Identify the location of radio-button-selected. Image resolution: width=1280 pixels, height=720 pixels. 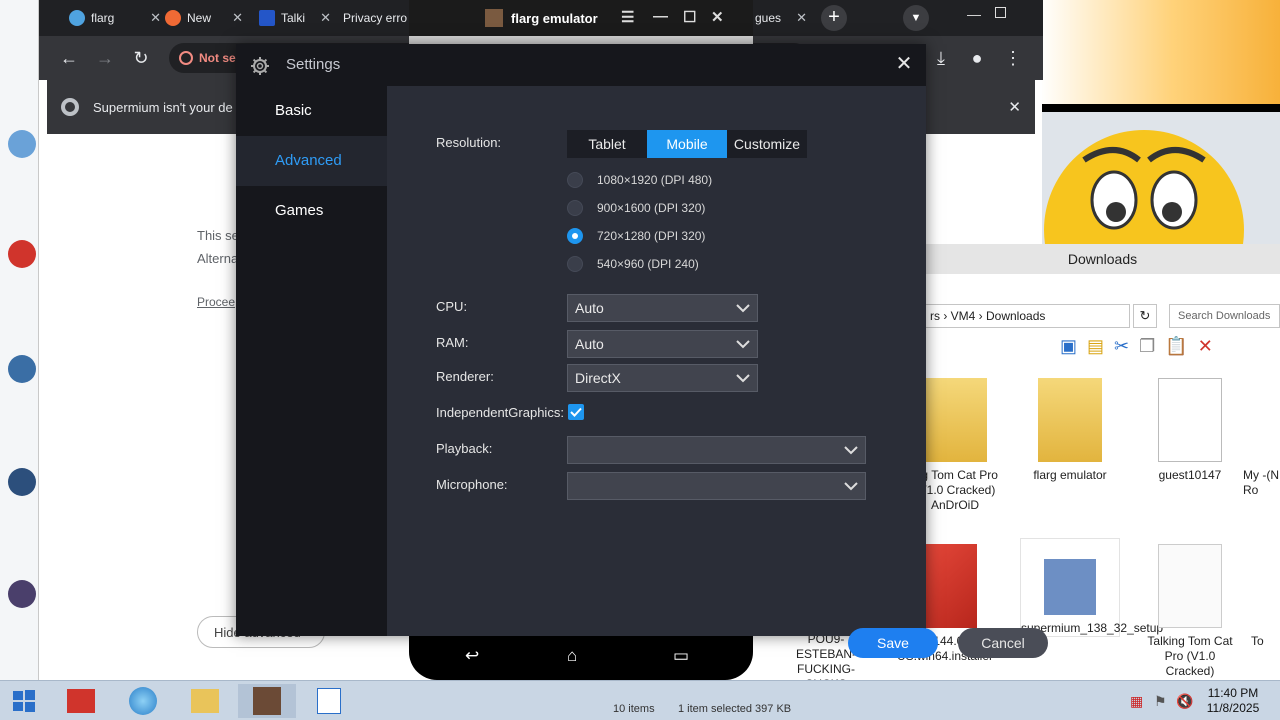
(575, 236).